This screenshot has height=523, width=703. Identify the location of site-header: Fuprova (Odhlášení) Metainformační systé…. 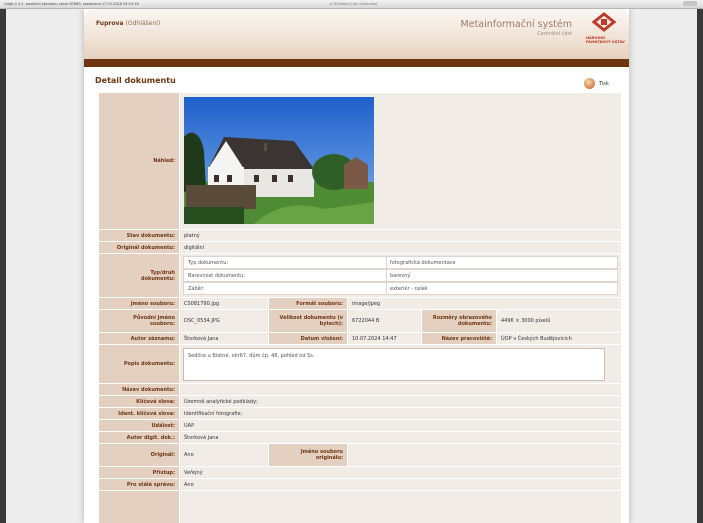
(356, 34).